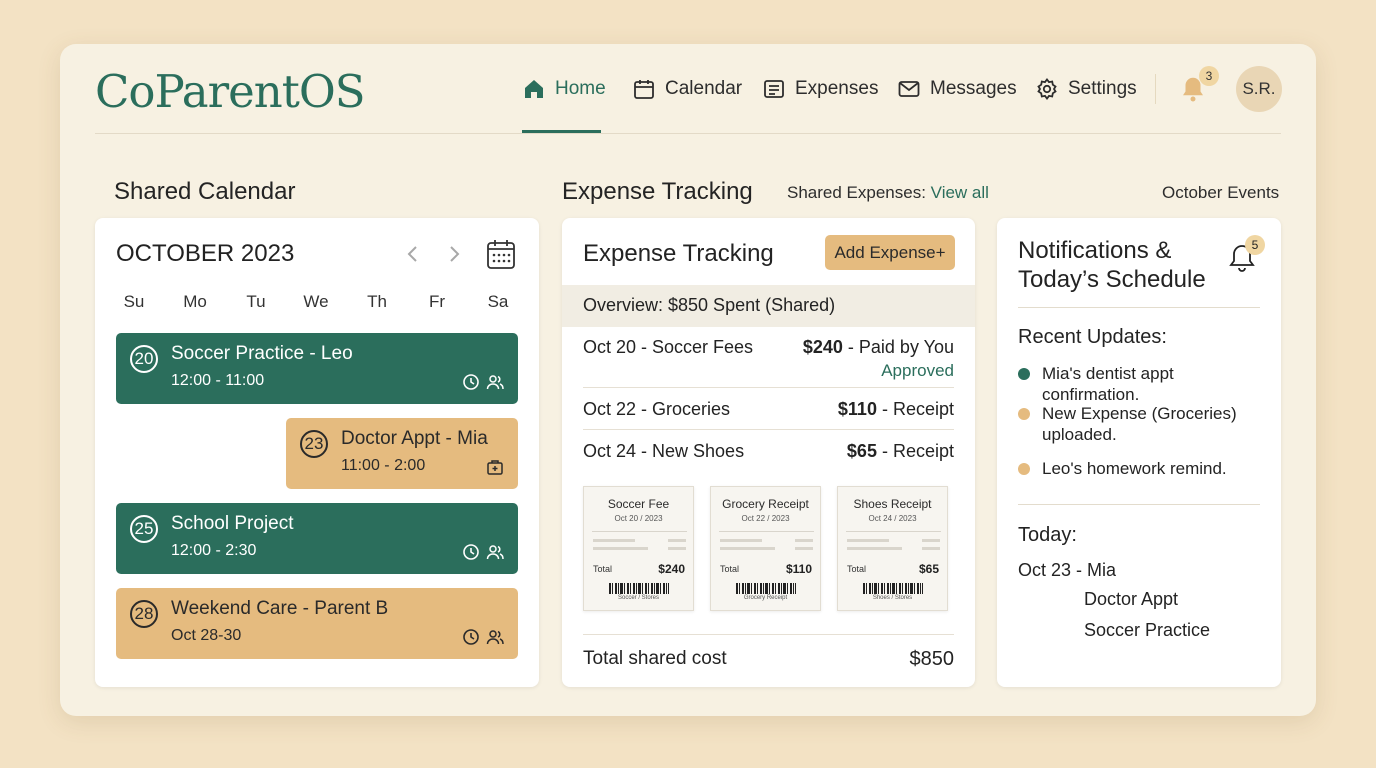 Image resolution: width=1376 pixels, height=768 pixels. Describe the element at coordinates (657, 191) in the screenshot. I see `expense-tracking-heading: Expense Tracking` at that location.